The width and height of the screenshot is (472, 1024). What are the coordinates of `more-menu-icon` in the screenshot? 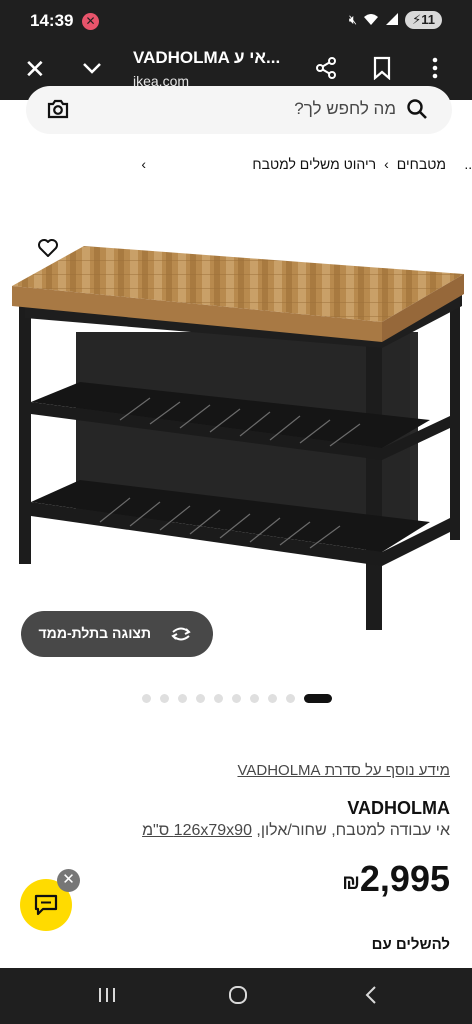 It's located at (435, 70).